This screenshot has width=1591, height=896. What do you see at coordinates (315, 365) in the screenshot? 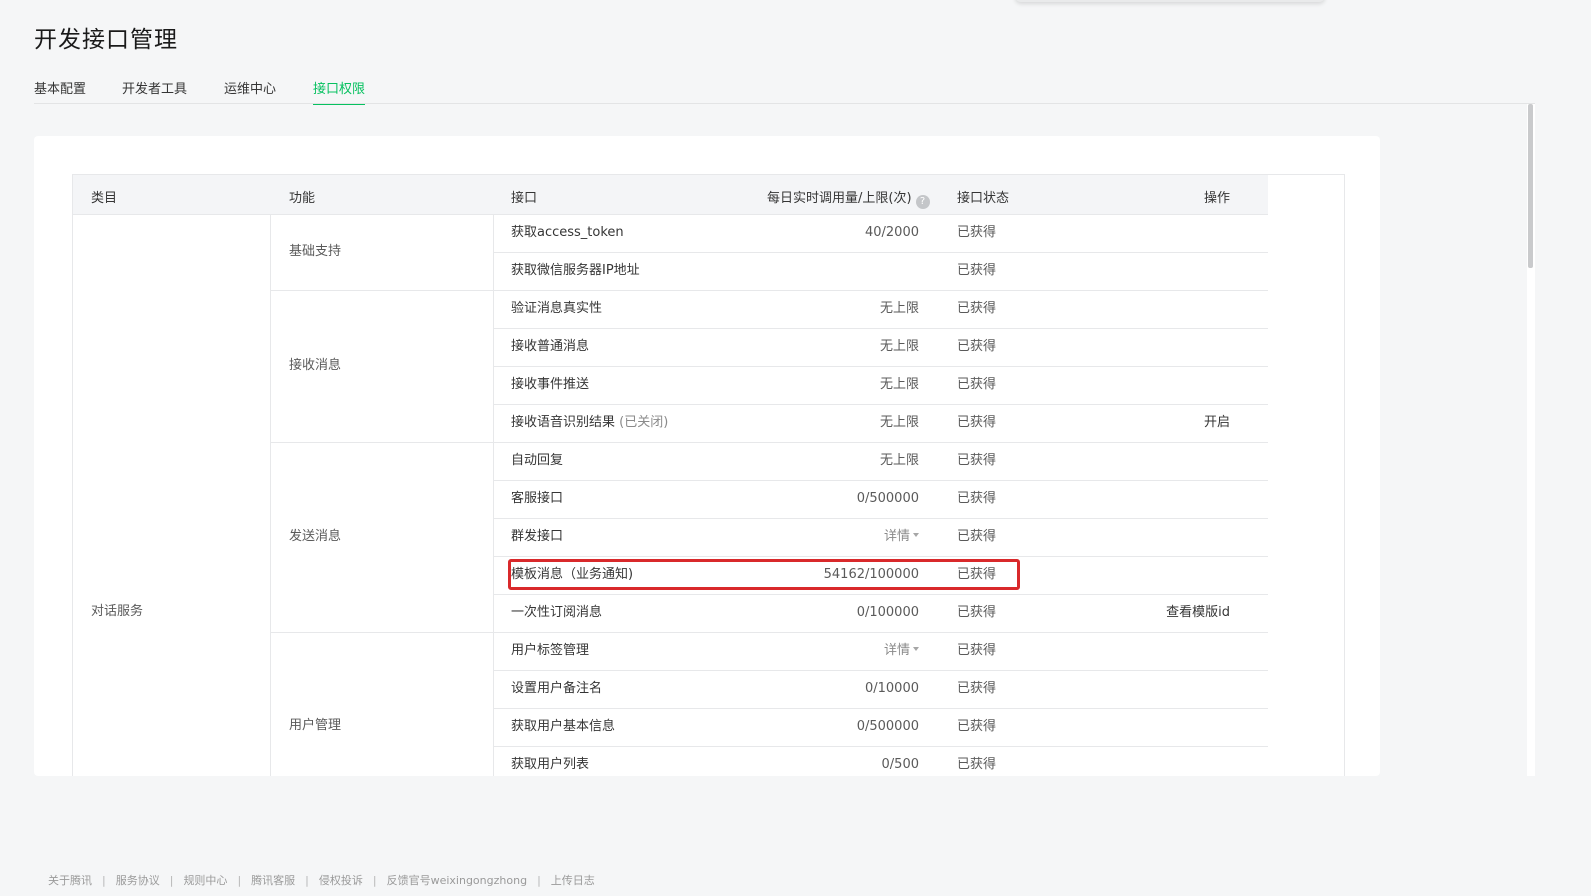
I see `function-group-cell: 接收消息` at bounding box center [315, 365].